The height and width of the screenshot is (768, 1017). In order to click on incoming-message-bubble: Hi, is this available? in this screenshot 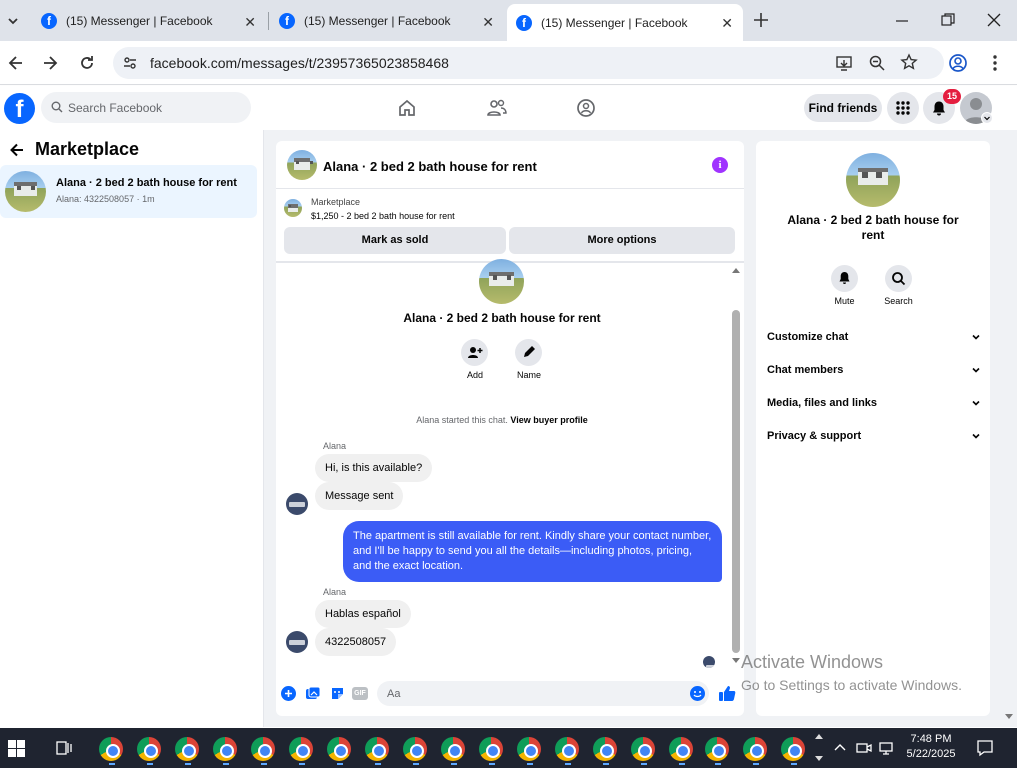, I will do `click(374, 468)`.